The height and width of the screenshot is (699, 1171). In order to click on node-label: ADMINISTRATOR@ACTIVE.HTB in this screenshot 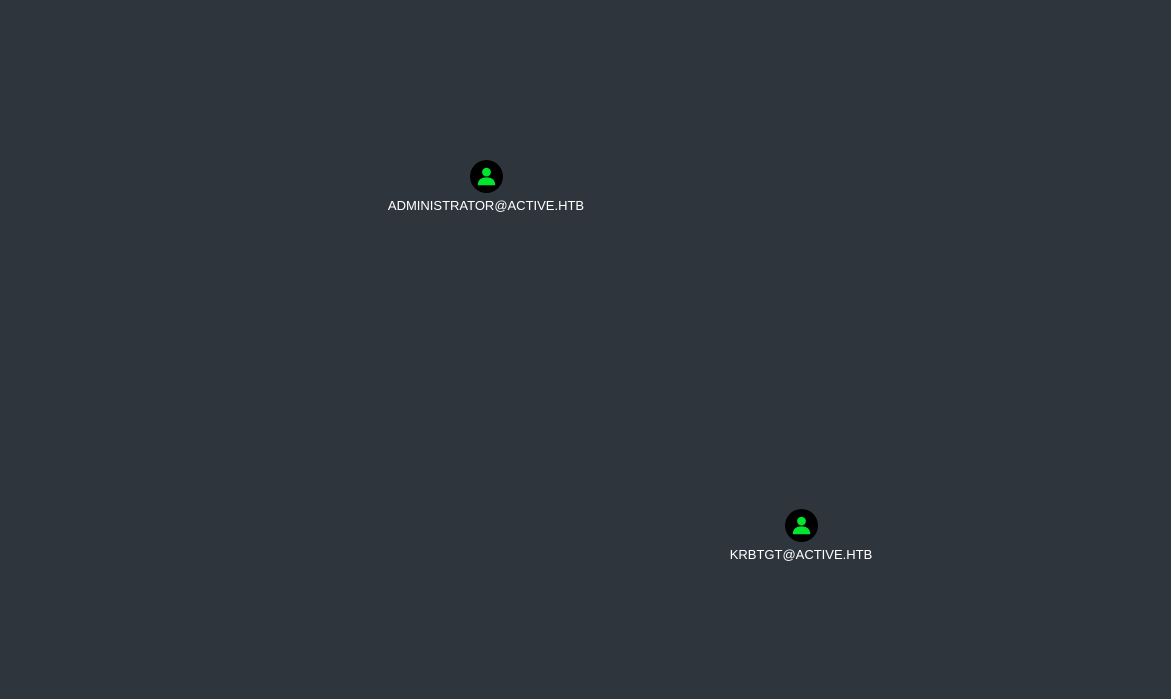, I will do `click(486, 205)`.